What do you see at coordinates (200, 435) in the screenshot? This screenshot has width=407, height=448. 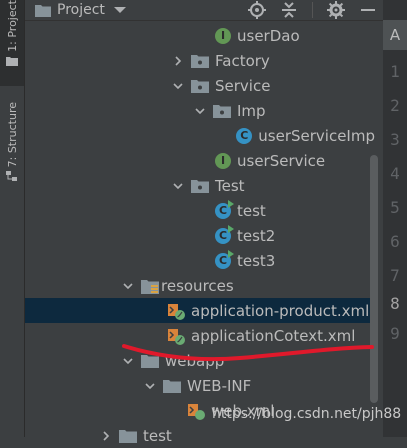 I see `tree-node-test-folder: test` at bounding box center [200, 435].